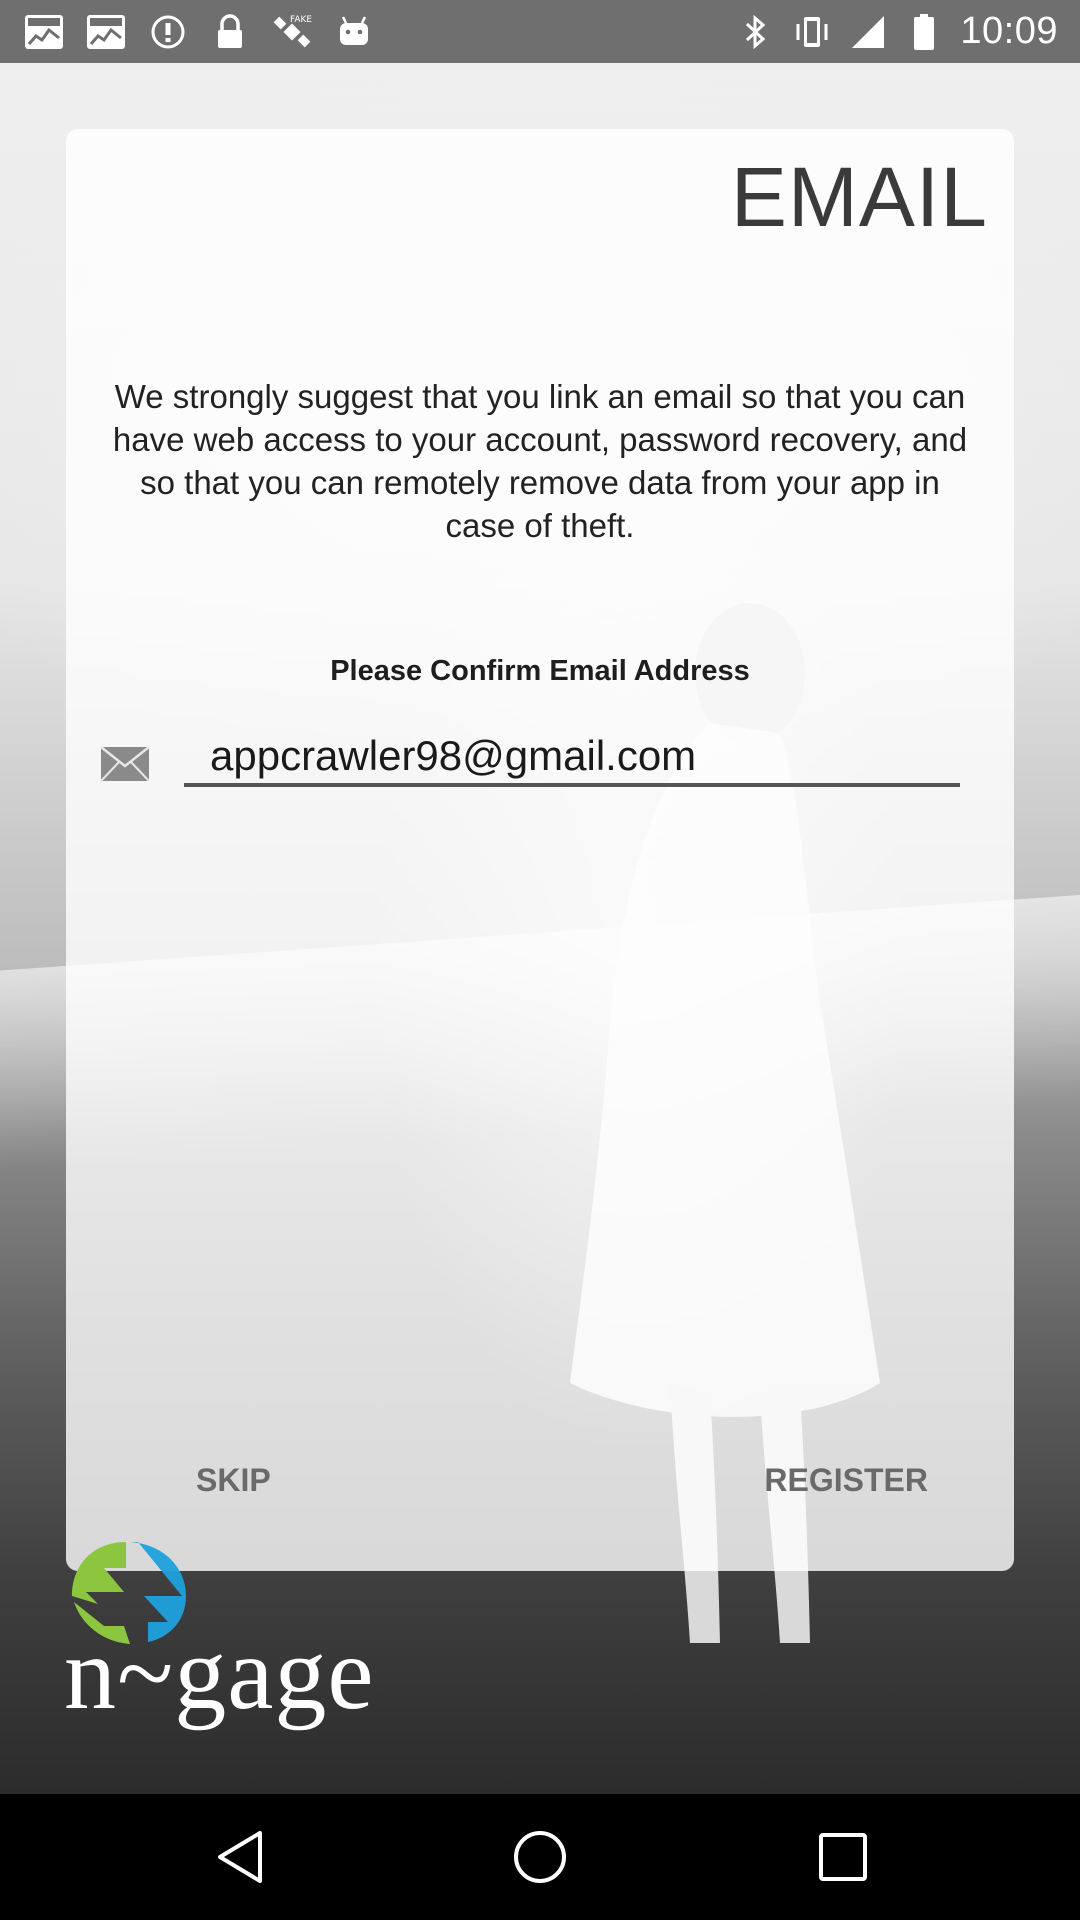 This screenshot has width=1080, height=1920. What do you see at coordinates (301, 20) in the screenshot?
I see `svg-text: FAKE` at bounding box center [301, 20].